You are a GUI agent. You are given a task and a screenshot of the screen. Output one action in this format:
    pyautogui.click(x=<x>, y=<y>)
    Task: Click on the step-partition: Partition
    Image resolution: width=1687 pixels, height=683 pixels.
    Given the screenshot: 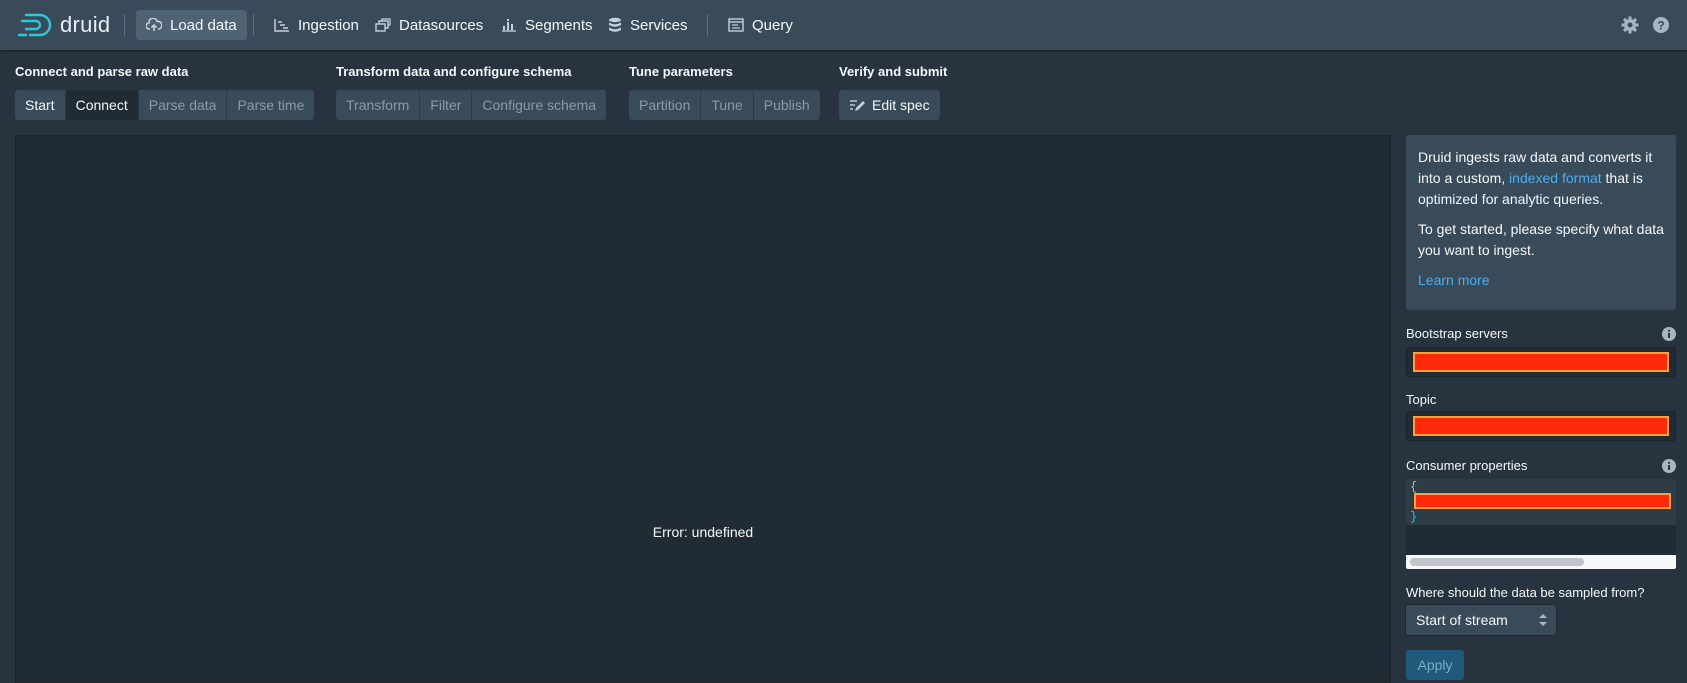 What is the action you would take?
    pyautogui.click(x=665, y=105)
    